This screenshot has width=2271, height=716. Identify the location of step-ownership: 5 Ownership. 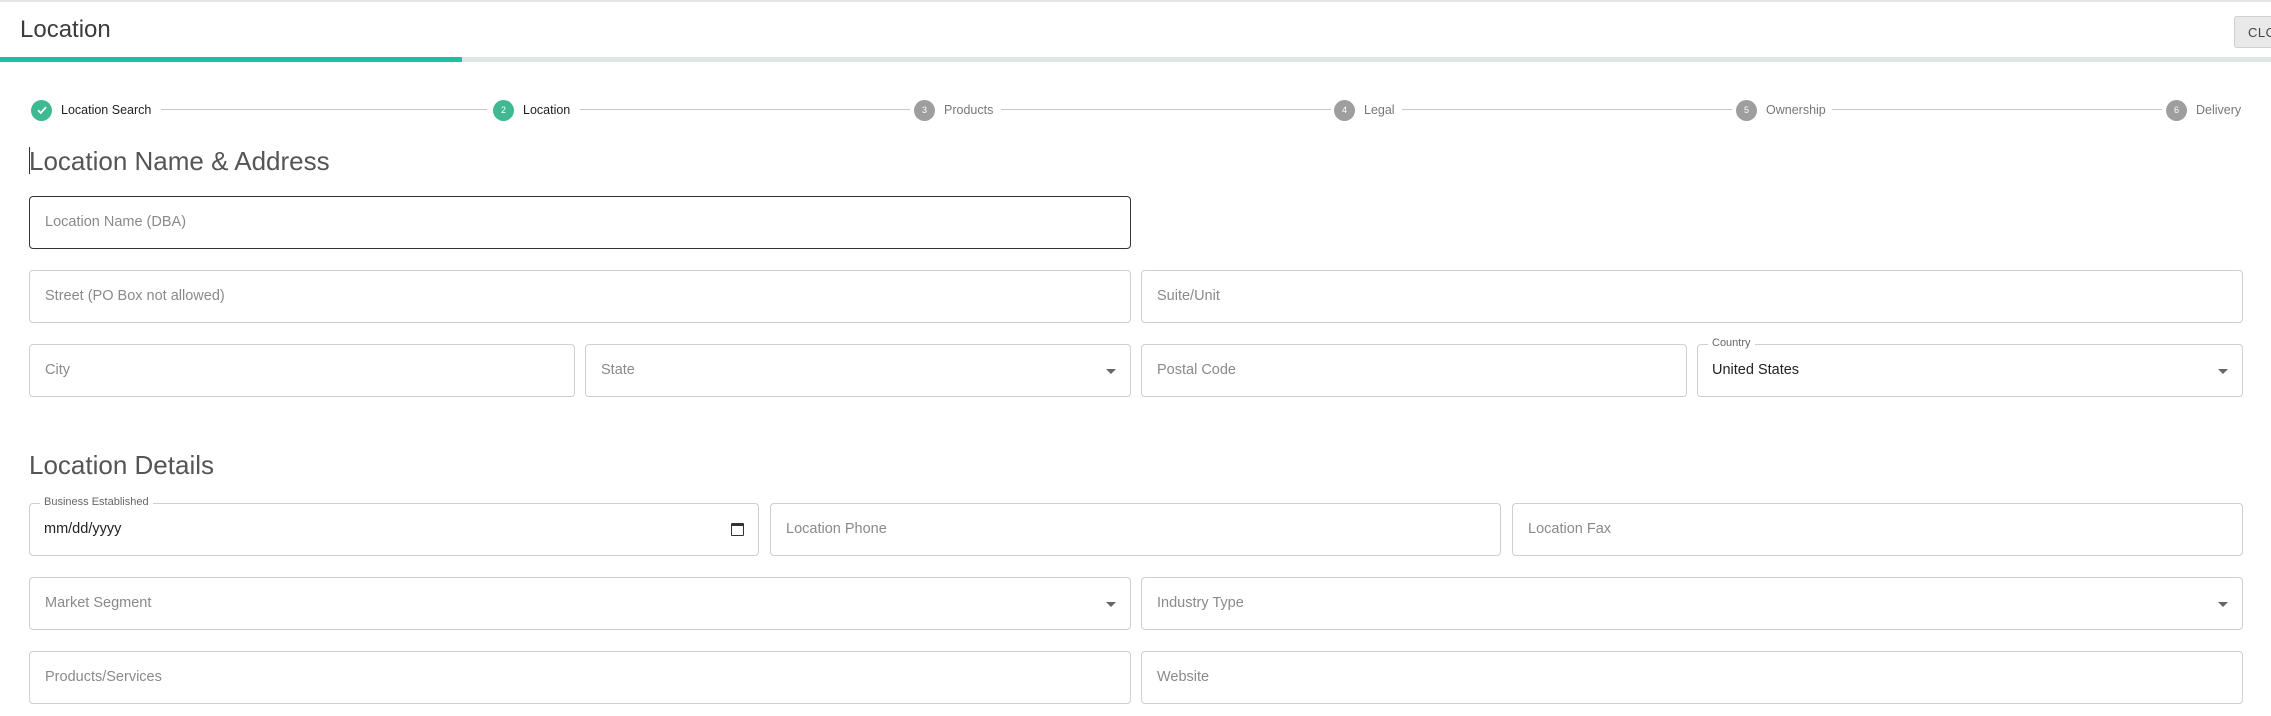
(1781, 110).